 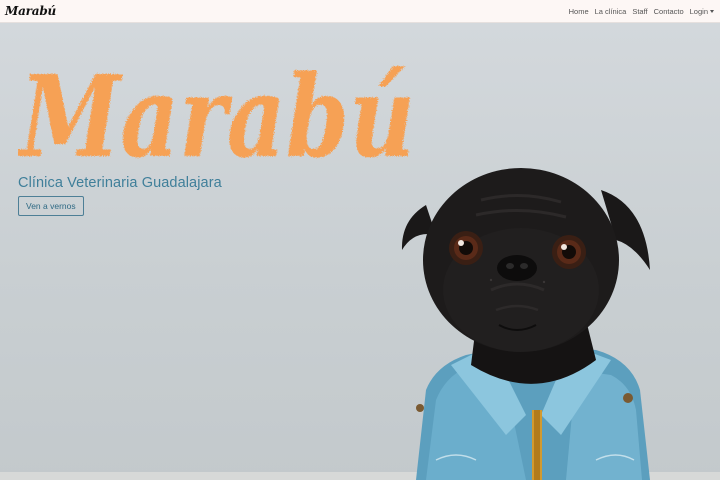 What do you see at coordinates (712, 11) in the screenshot?
I see `caret-down-icon` at bounding box center [712, 11].